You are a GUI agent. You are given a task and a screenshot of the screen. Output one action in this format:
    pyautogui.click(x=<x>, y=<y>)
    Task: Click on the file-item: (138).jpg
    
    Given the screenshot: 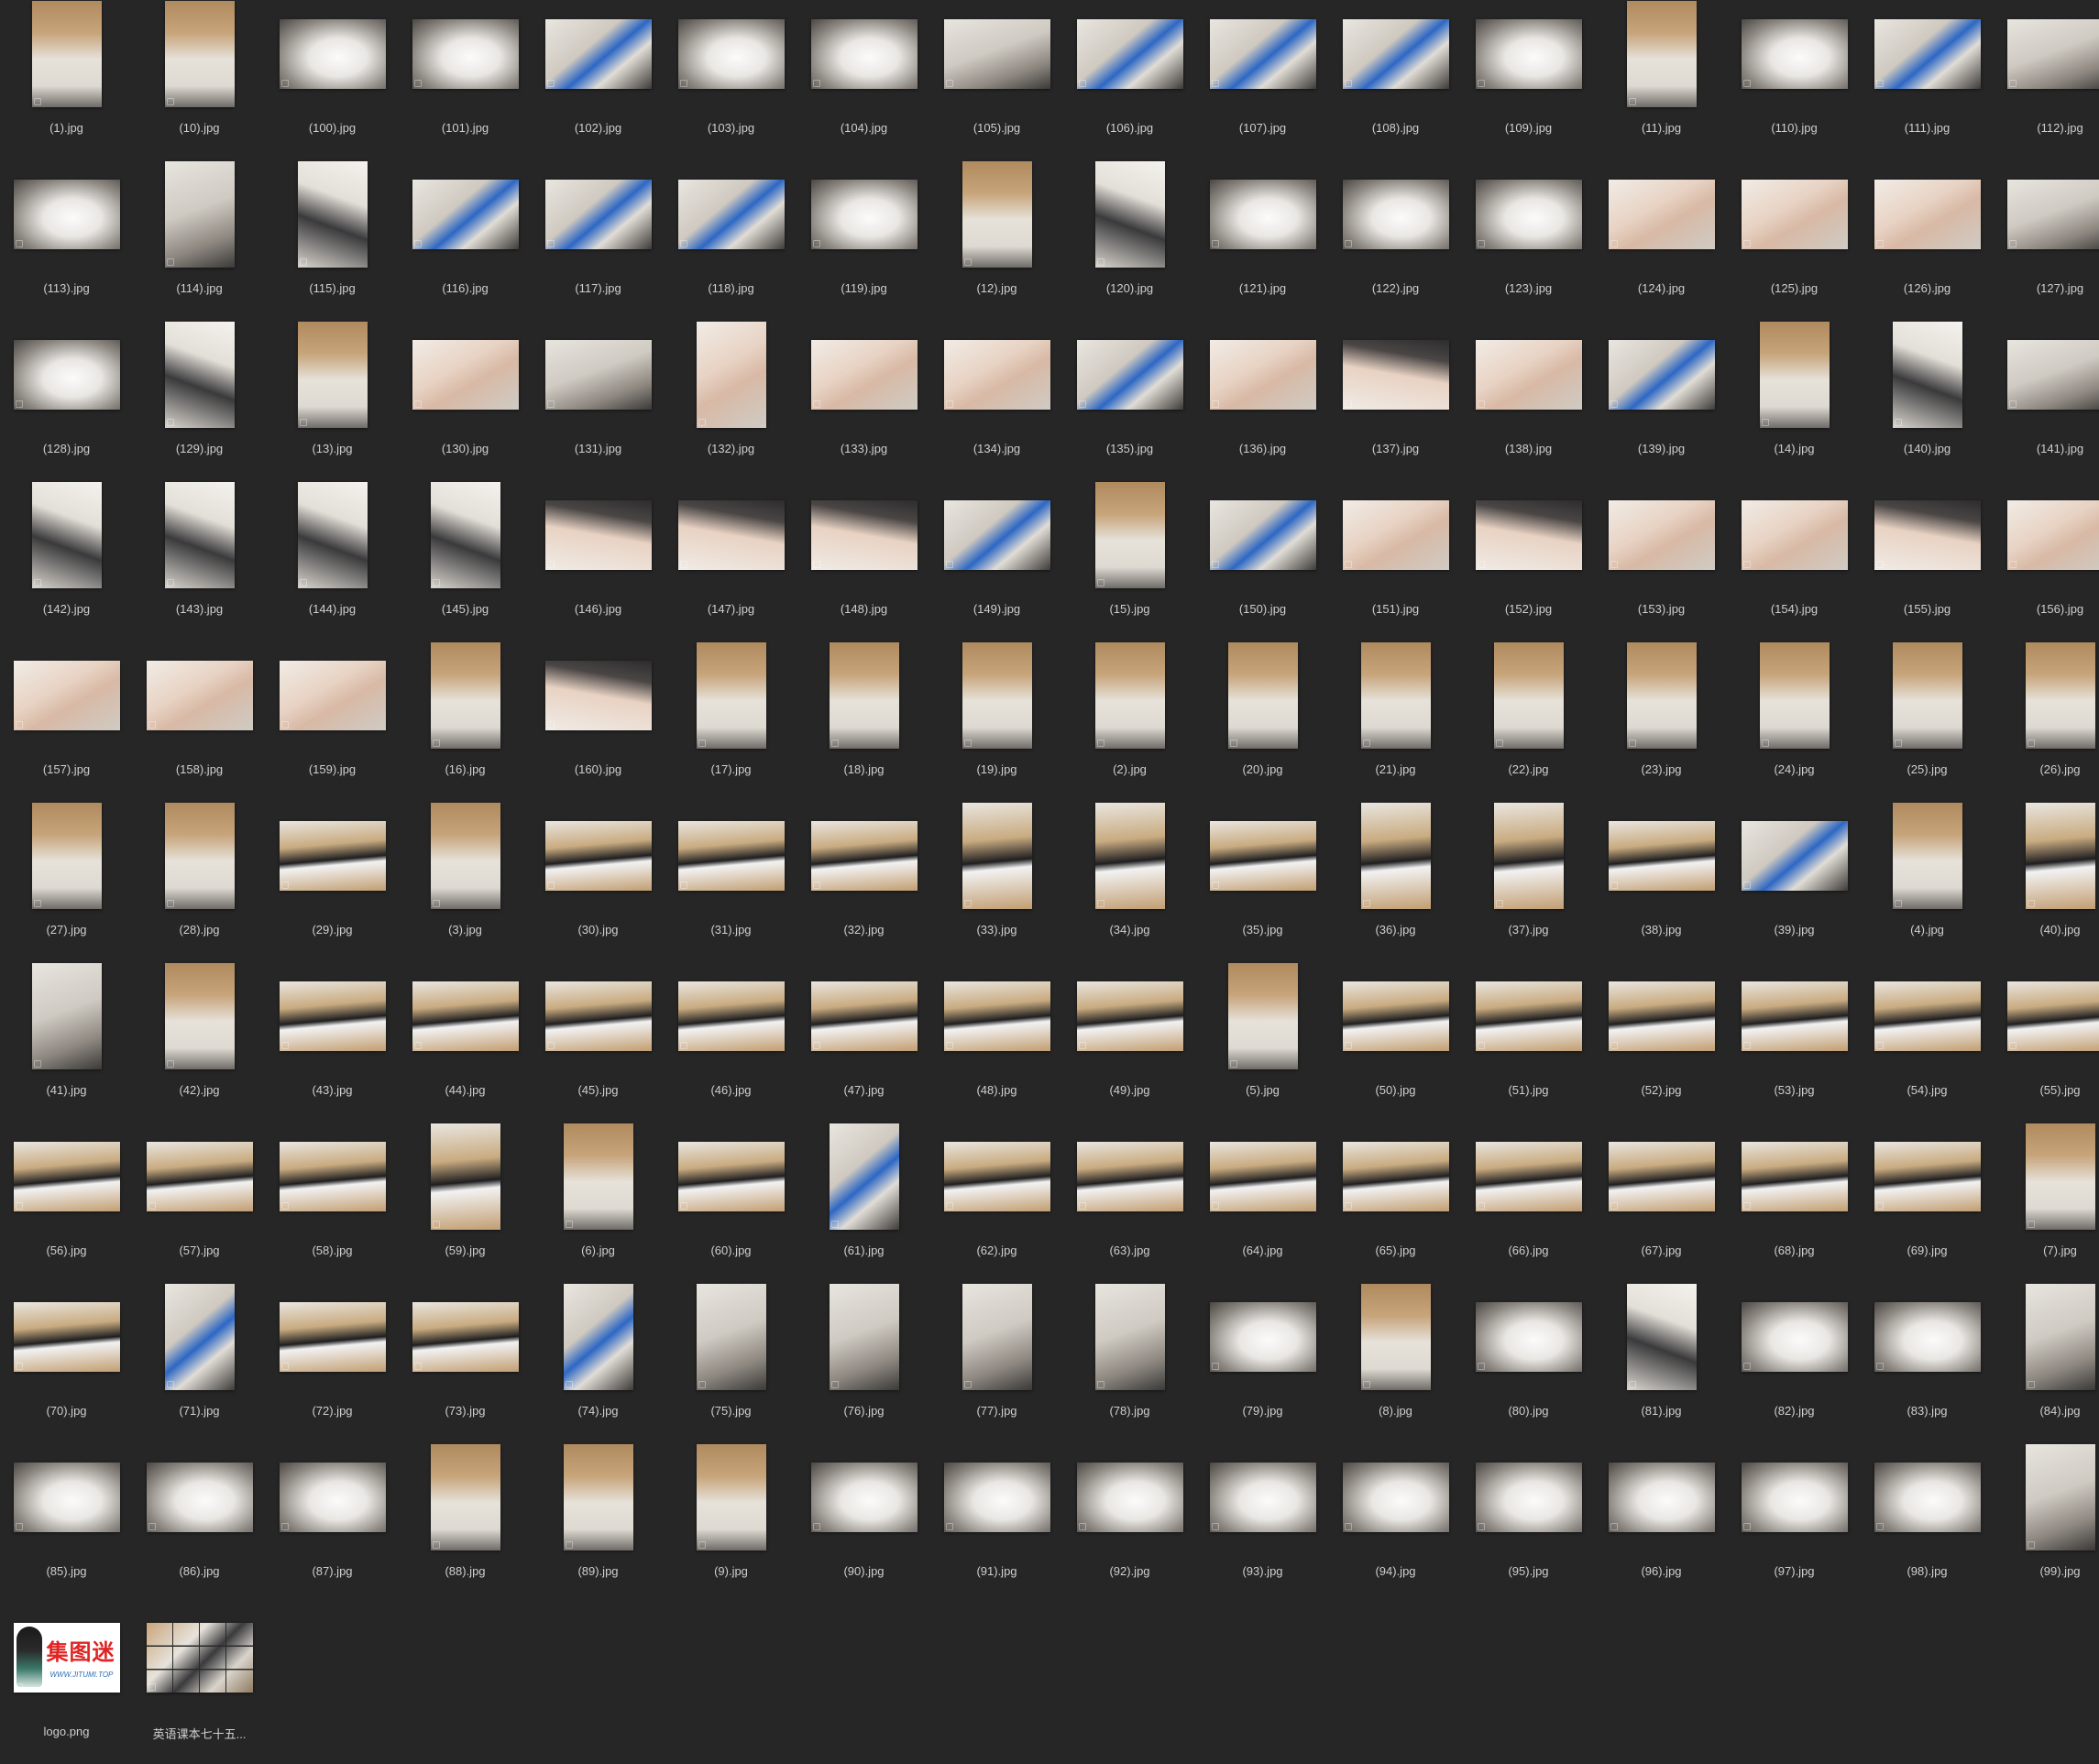 What is the action you would take?
    pyautogui.click(x=1529, y=401)
    